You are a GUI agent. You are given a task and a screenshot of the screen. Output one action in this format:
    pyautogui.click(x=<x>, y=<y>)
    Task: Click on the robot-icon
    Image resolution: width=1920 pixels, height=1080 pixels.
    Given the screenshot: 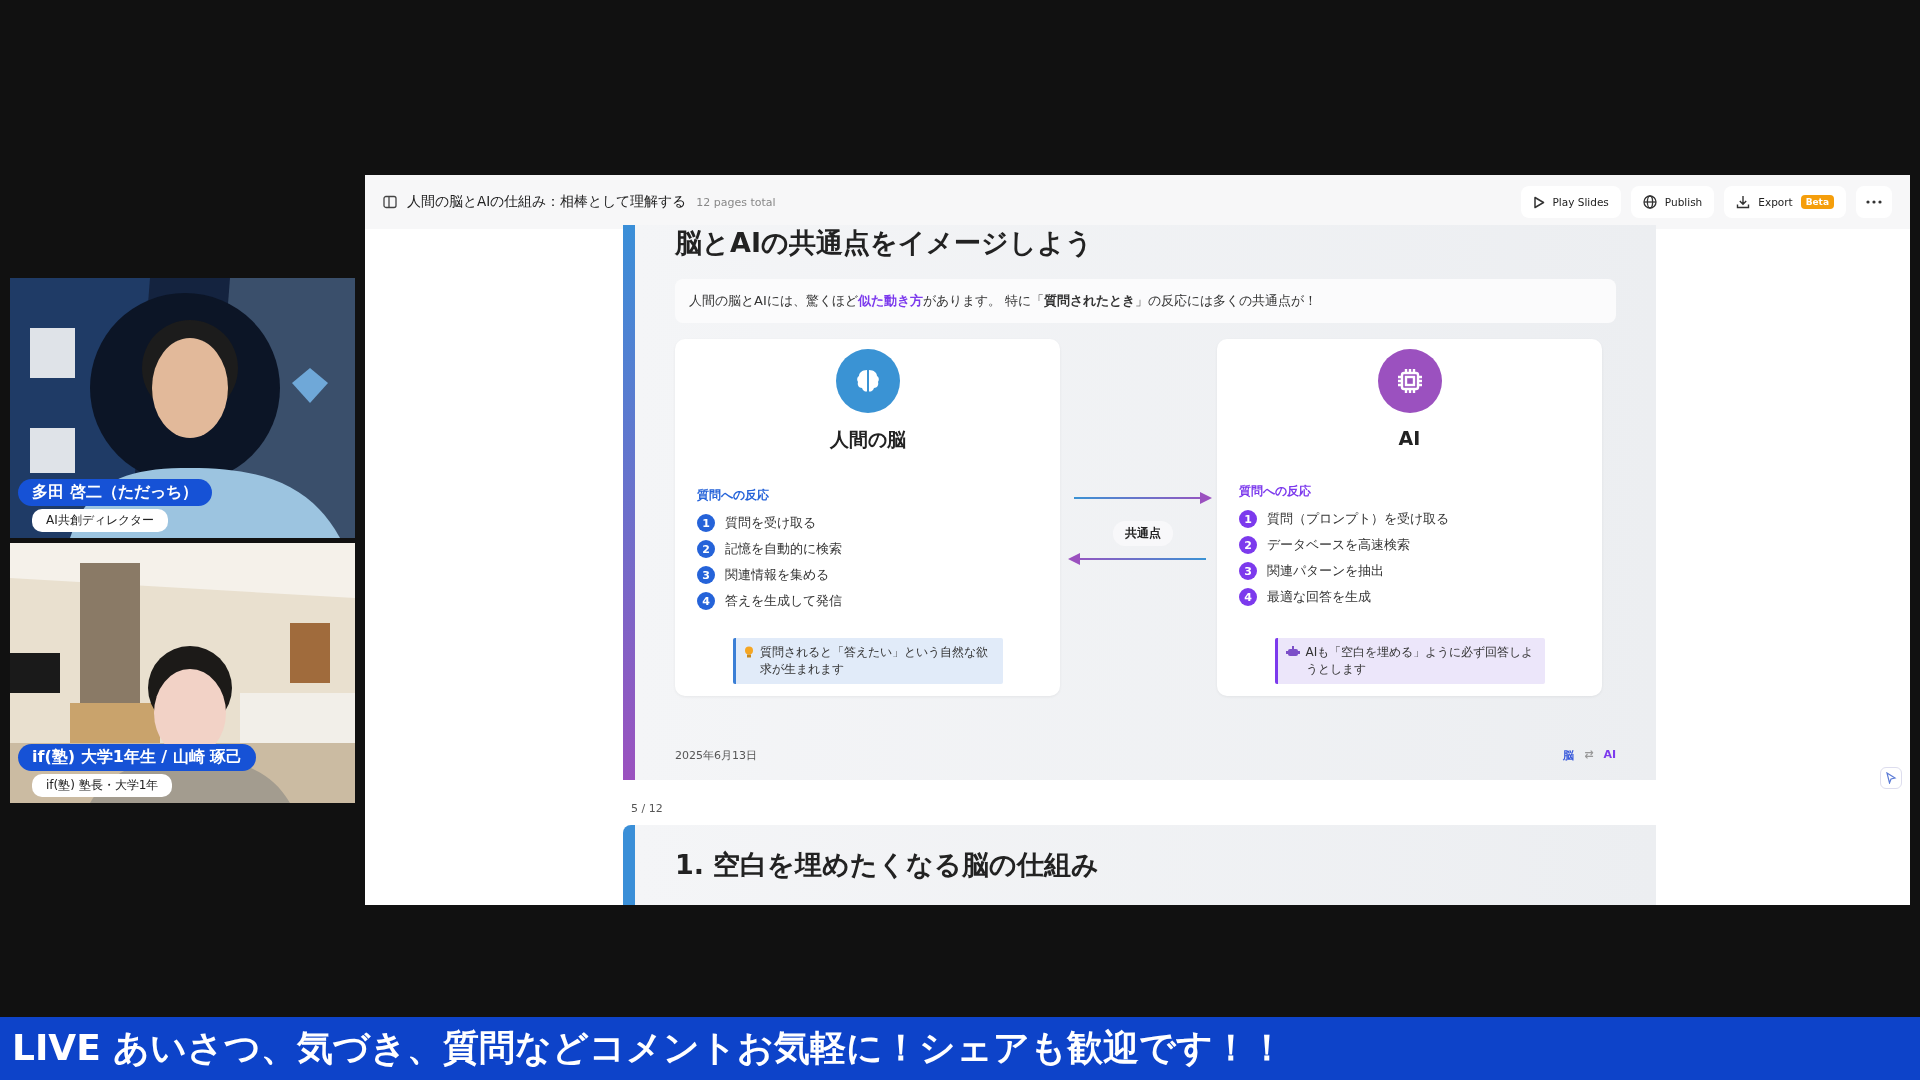 What is the action you would take?
    pyautogui.click(x=1292, y=651)
    